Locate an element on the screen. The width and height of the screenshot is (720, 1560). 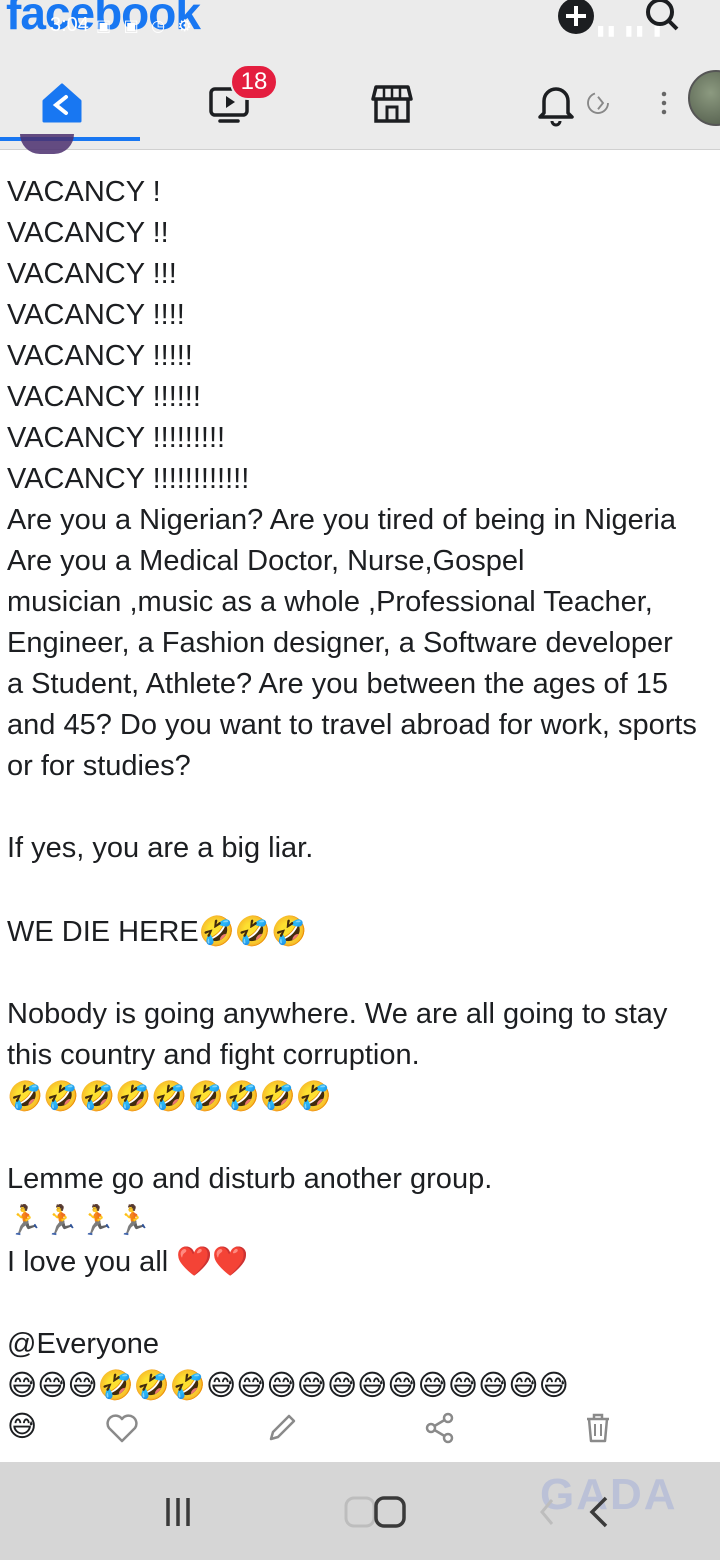
delete-button is located at coordinates (598, 1428).